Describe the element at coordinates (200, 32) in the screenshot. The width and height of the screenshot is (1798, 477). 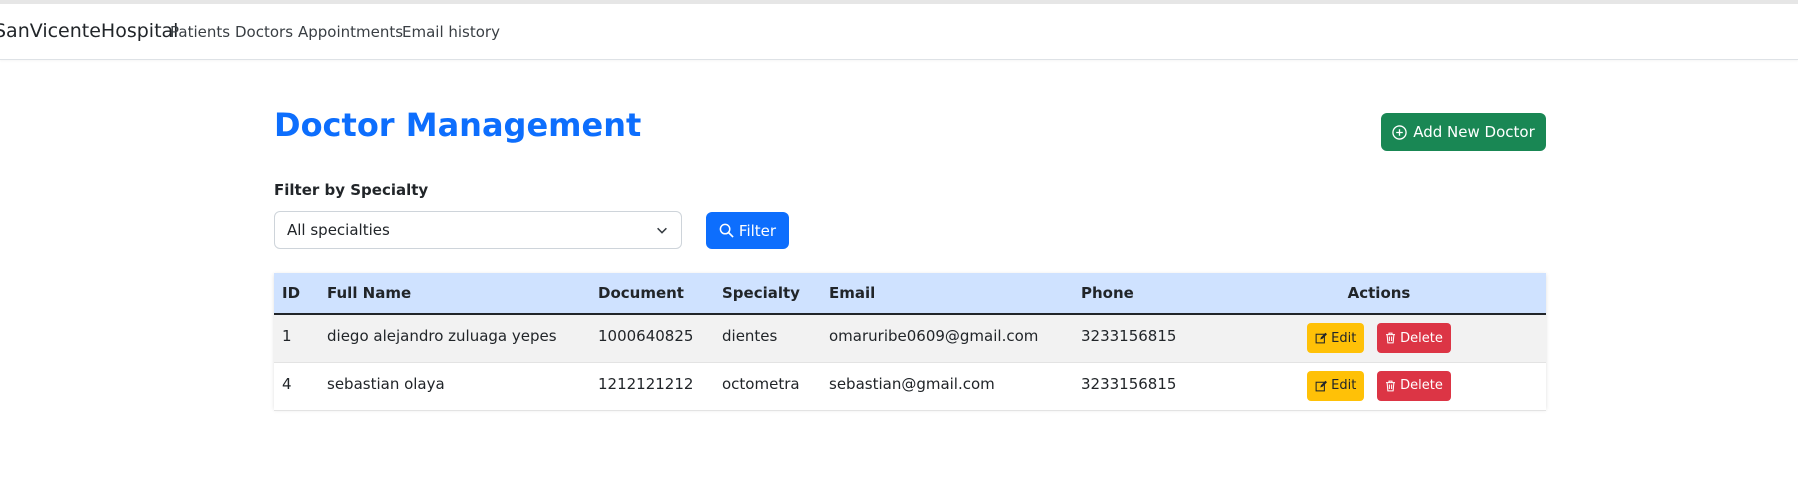
I see `nav-link-patients: Patients` at that location.